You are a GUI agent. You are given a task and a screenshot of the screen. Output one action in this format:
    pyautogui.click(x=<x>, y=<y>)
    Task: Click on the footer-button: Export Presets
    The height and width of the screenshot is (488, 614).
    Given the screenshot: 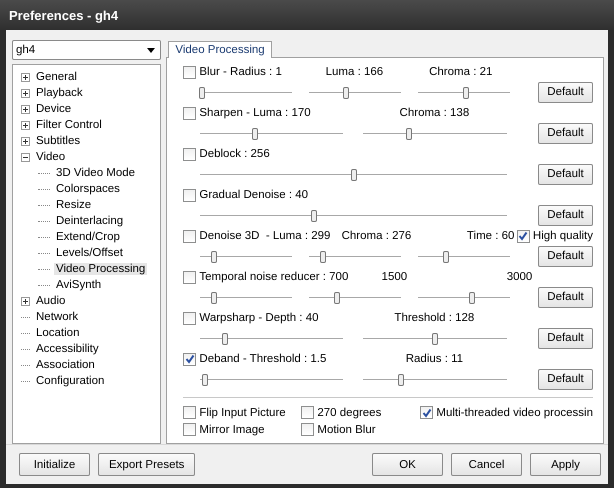 What is the action you would take?
    pyautogui.click(x=147, y=464)
    